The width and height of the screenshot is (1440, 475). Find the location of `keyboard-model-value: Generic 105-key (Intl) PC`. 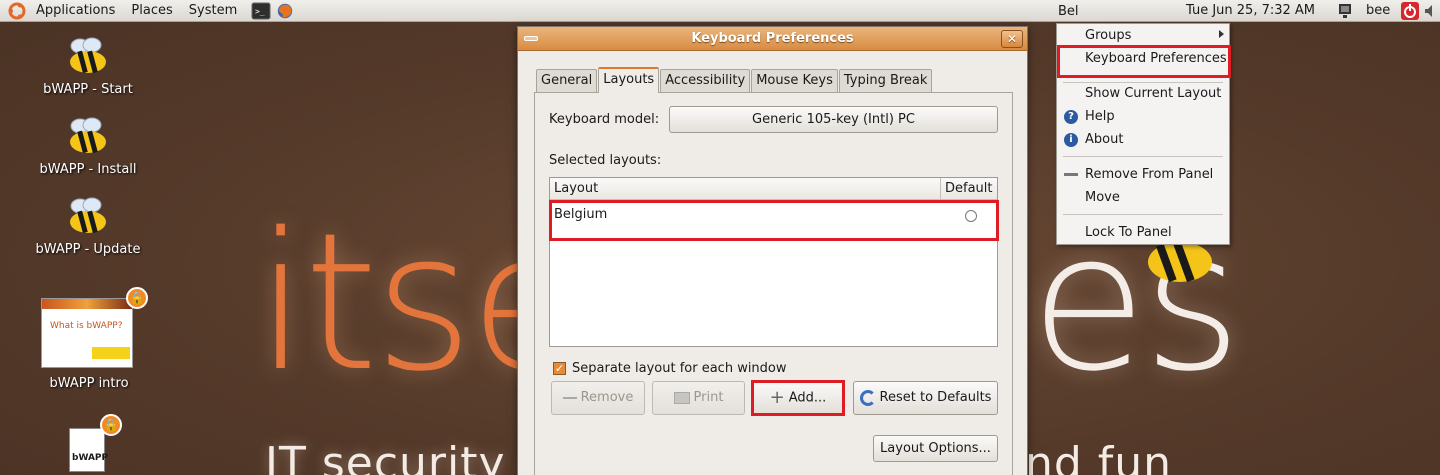

keyboard-model-value: Generic 105-key (Intl) PC is located at coordinates (833, 119).